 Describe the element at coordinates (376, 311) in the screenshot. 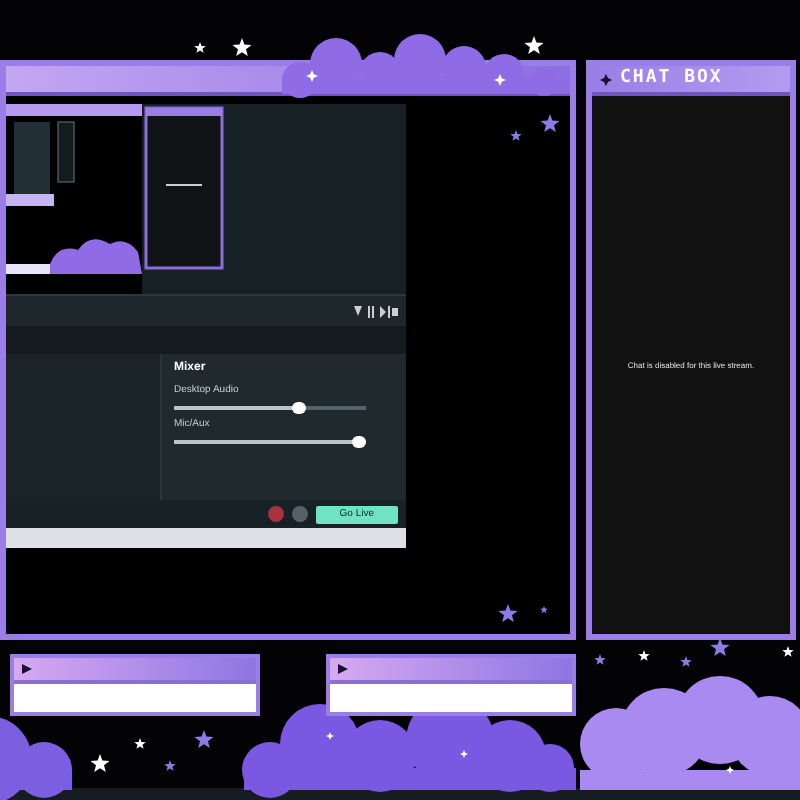

I see `controls-icon` at that location.